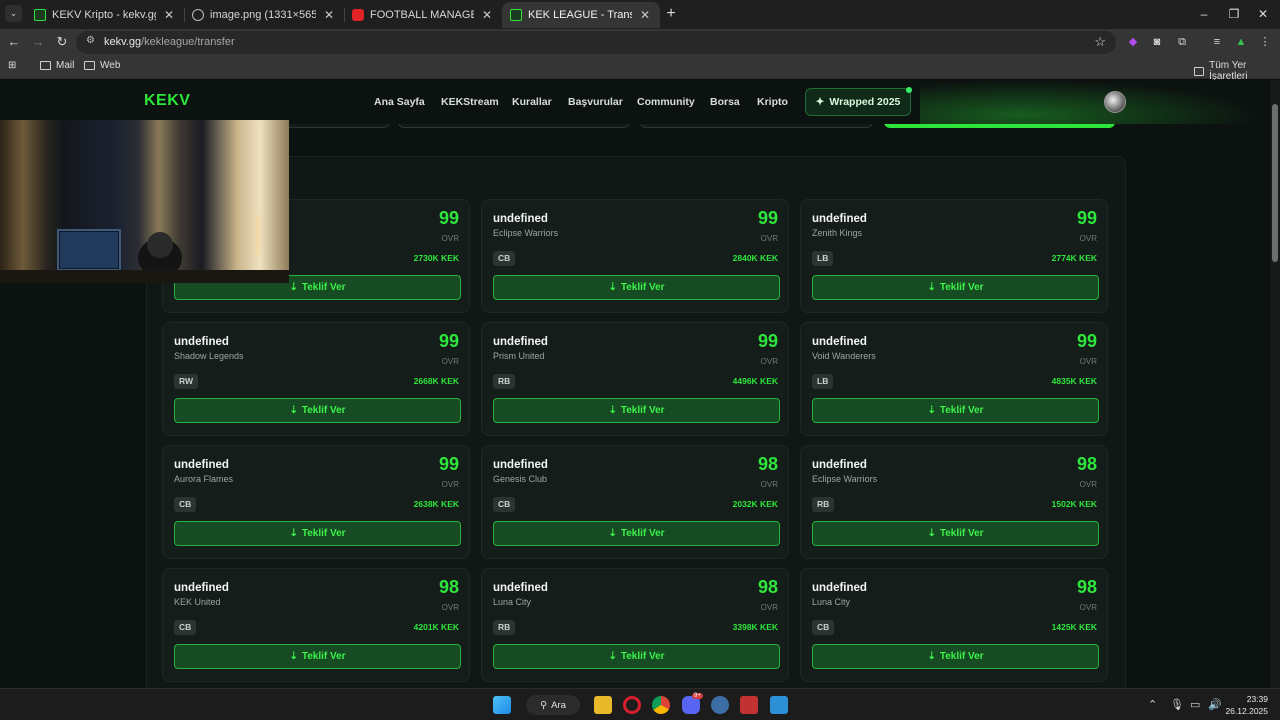 Image resolution: width=1280 pixels, height=720 pixels. What do you see at coordinates (399, 102) in the screenshot?
I see `nav-ana-sayfa: Ana Sayfa` at bounding box center [399, 102].